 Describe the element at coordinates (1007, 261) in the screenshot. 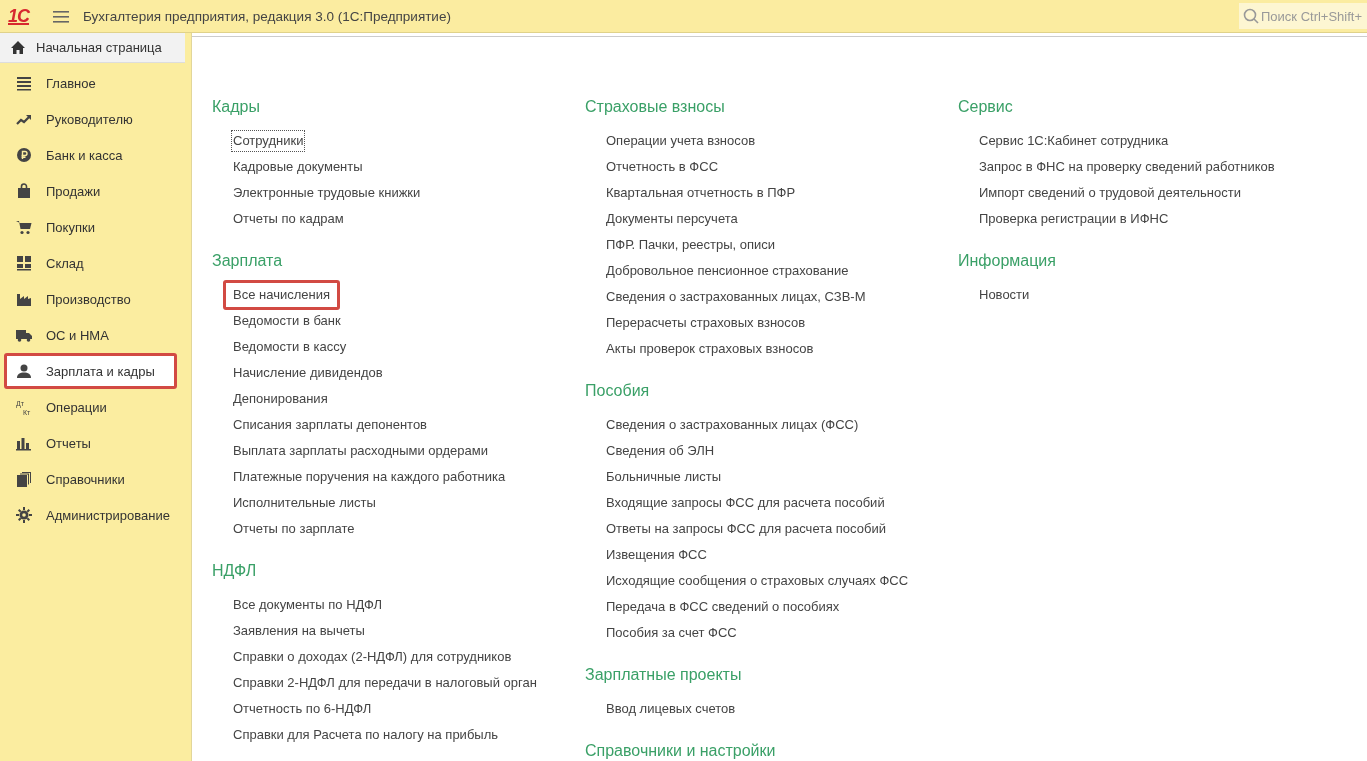

I see `section-heading: Информация` at that location.